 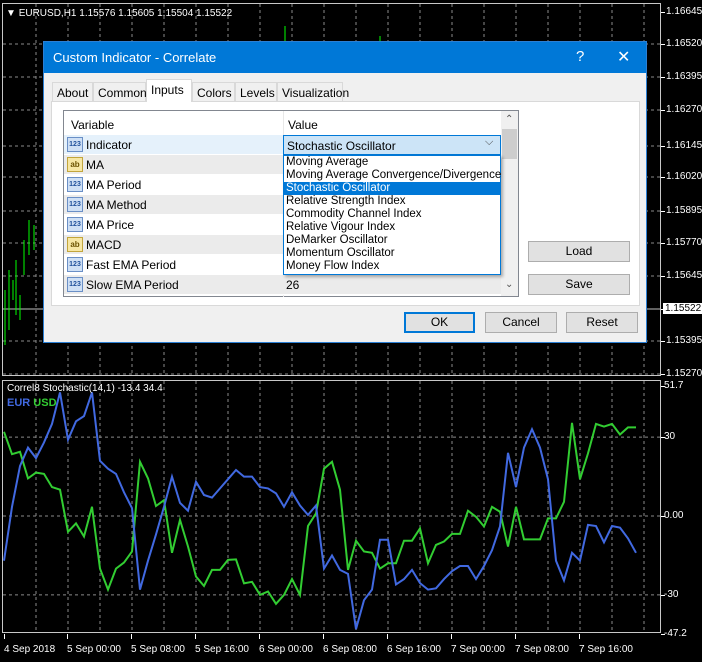 What do you see at coordinates (602, 322) in the screenshot?
I see `reset-button: Reset` at bounding box center [602, 322].